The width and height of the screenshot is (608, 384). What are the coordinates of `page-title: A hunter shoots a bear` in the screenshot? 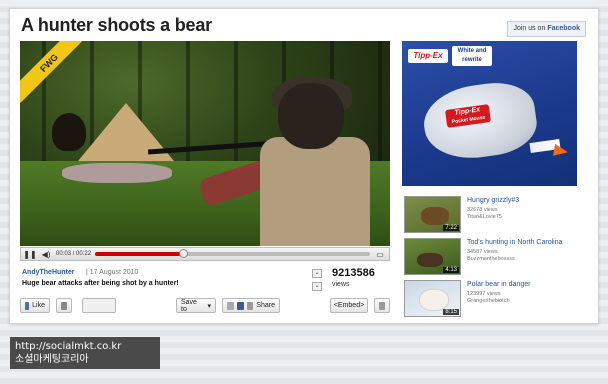 It's located at (116, 25).